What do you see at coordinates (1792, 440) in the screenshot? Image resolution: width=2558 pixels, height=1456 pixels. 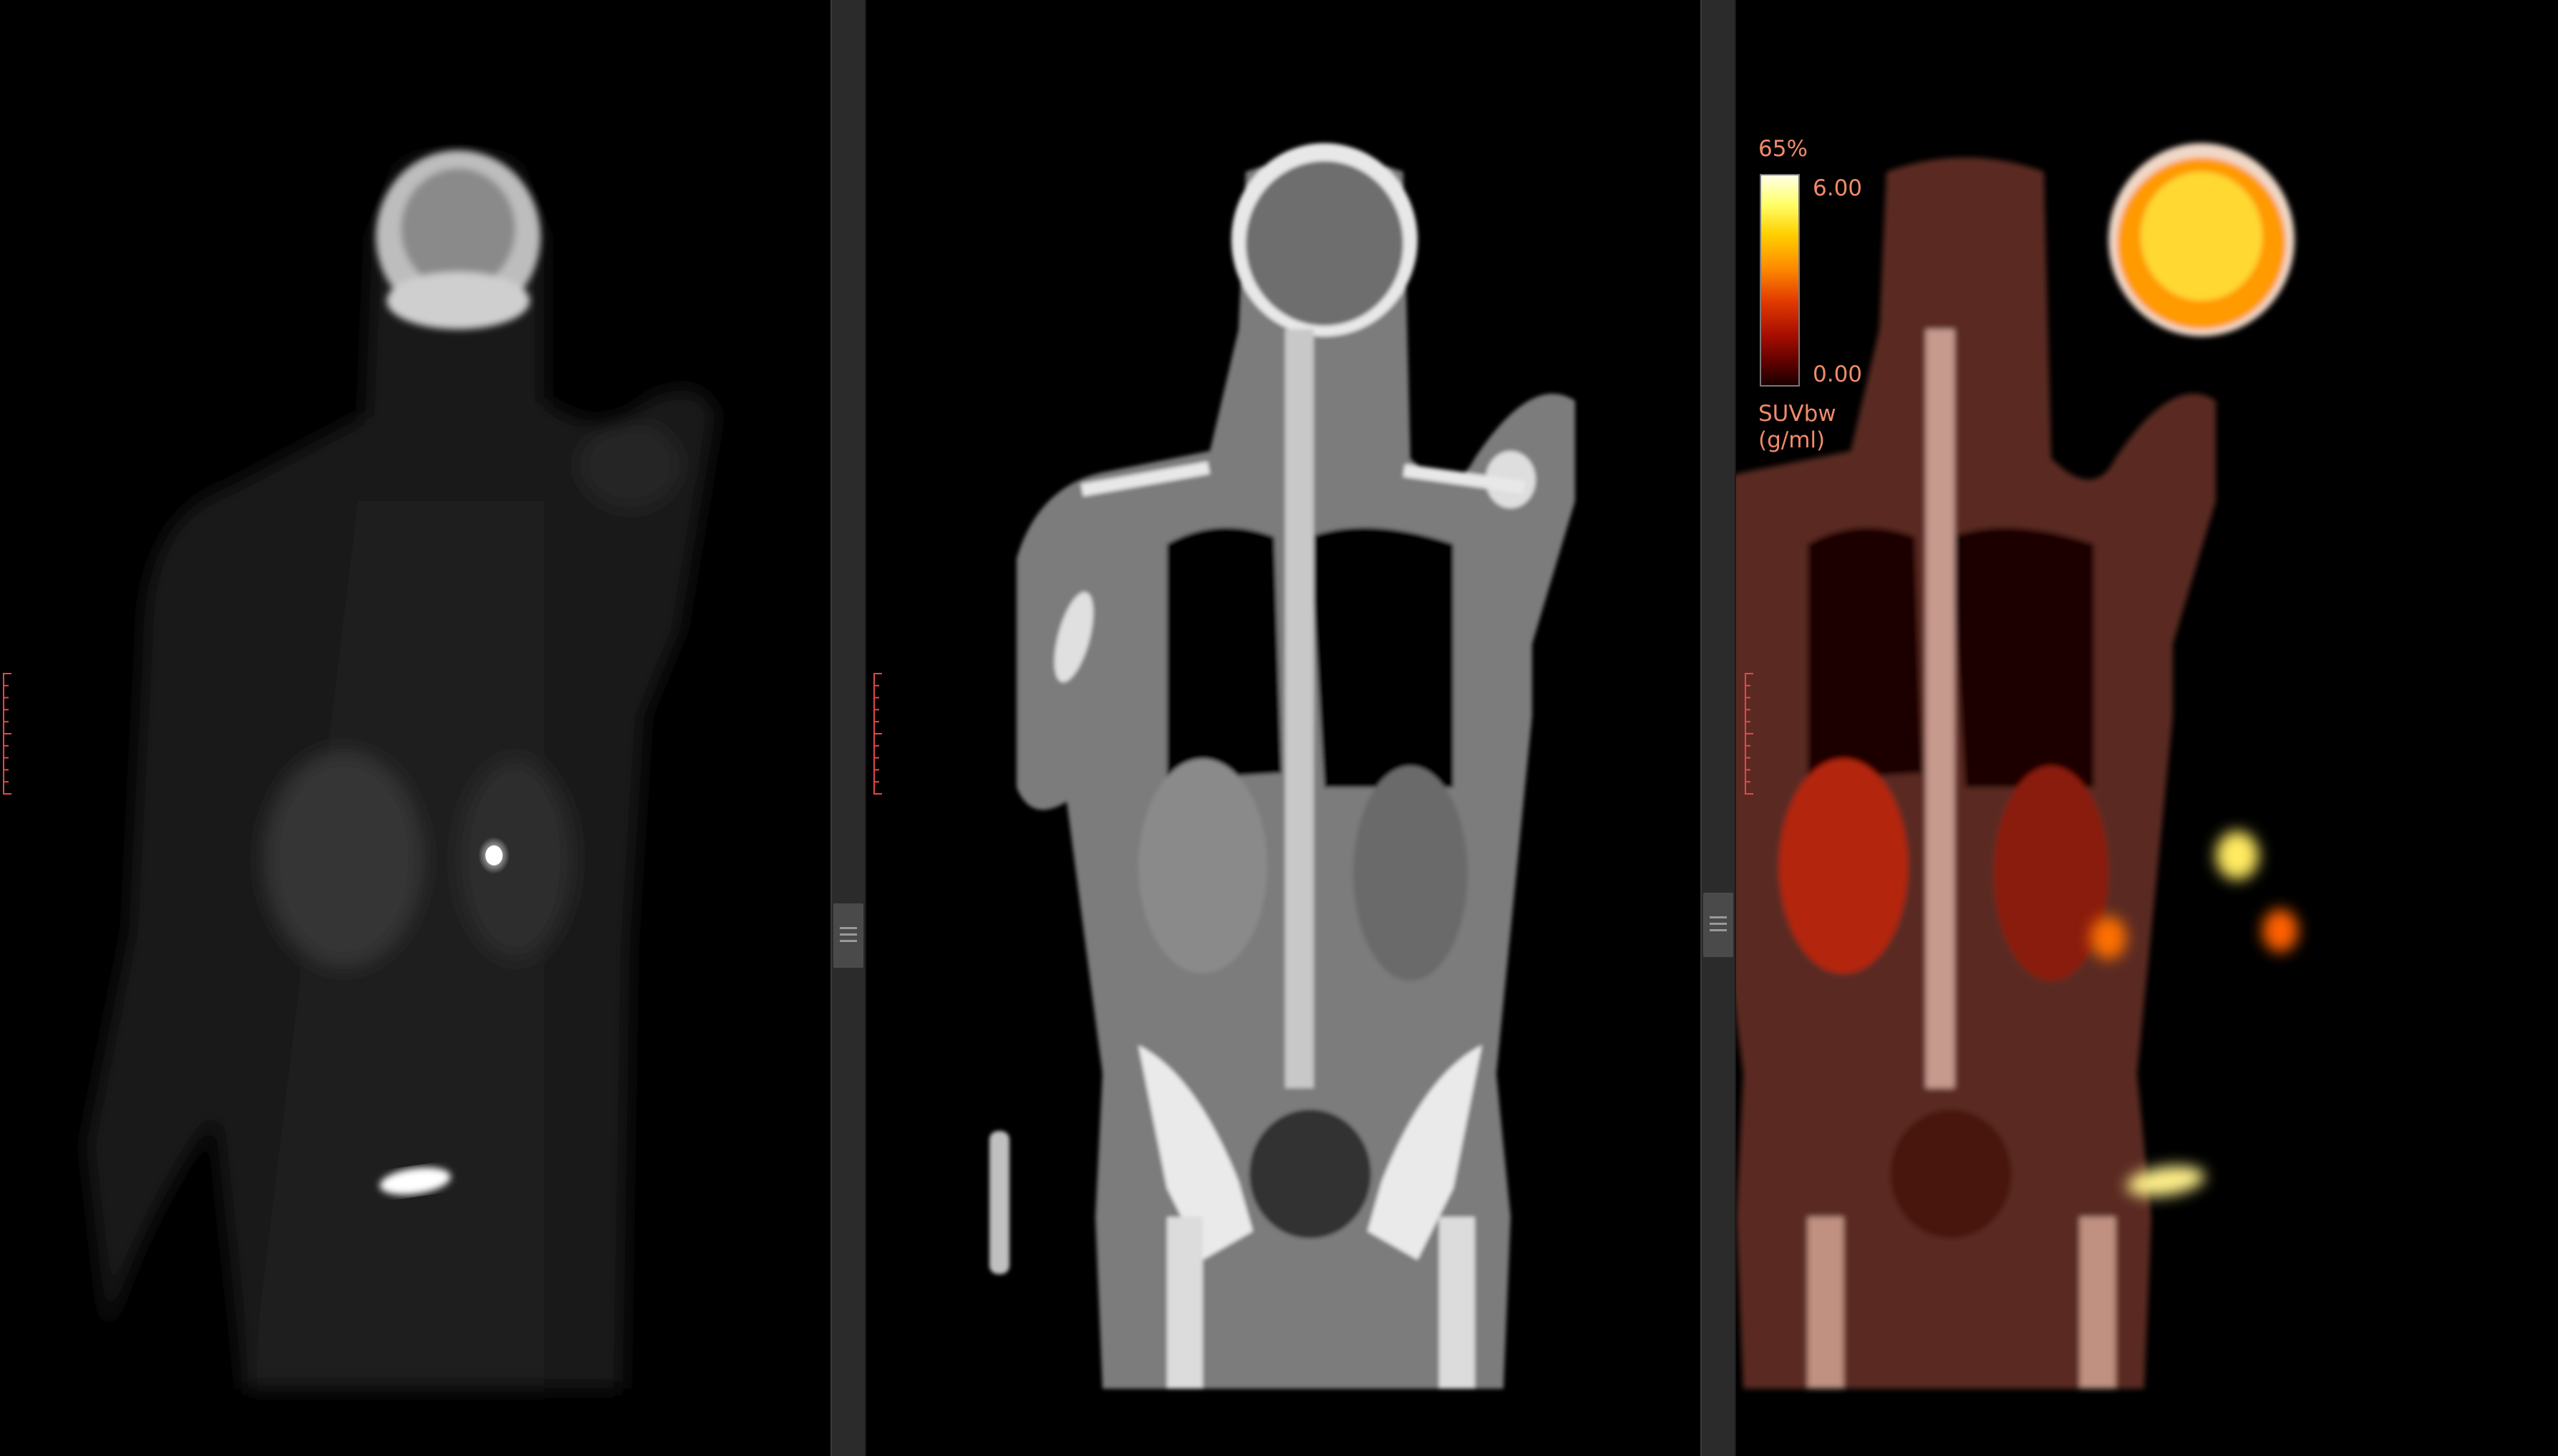 I see `suv-unit-sublabel: (g/ml)` at bounding box center [1792, 440].